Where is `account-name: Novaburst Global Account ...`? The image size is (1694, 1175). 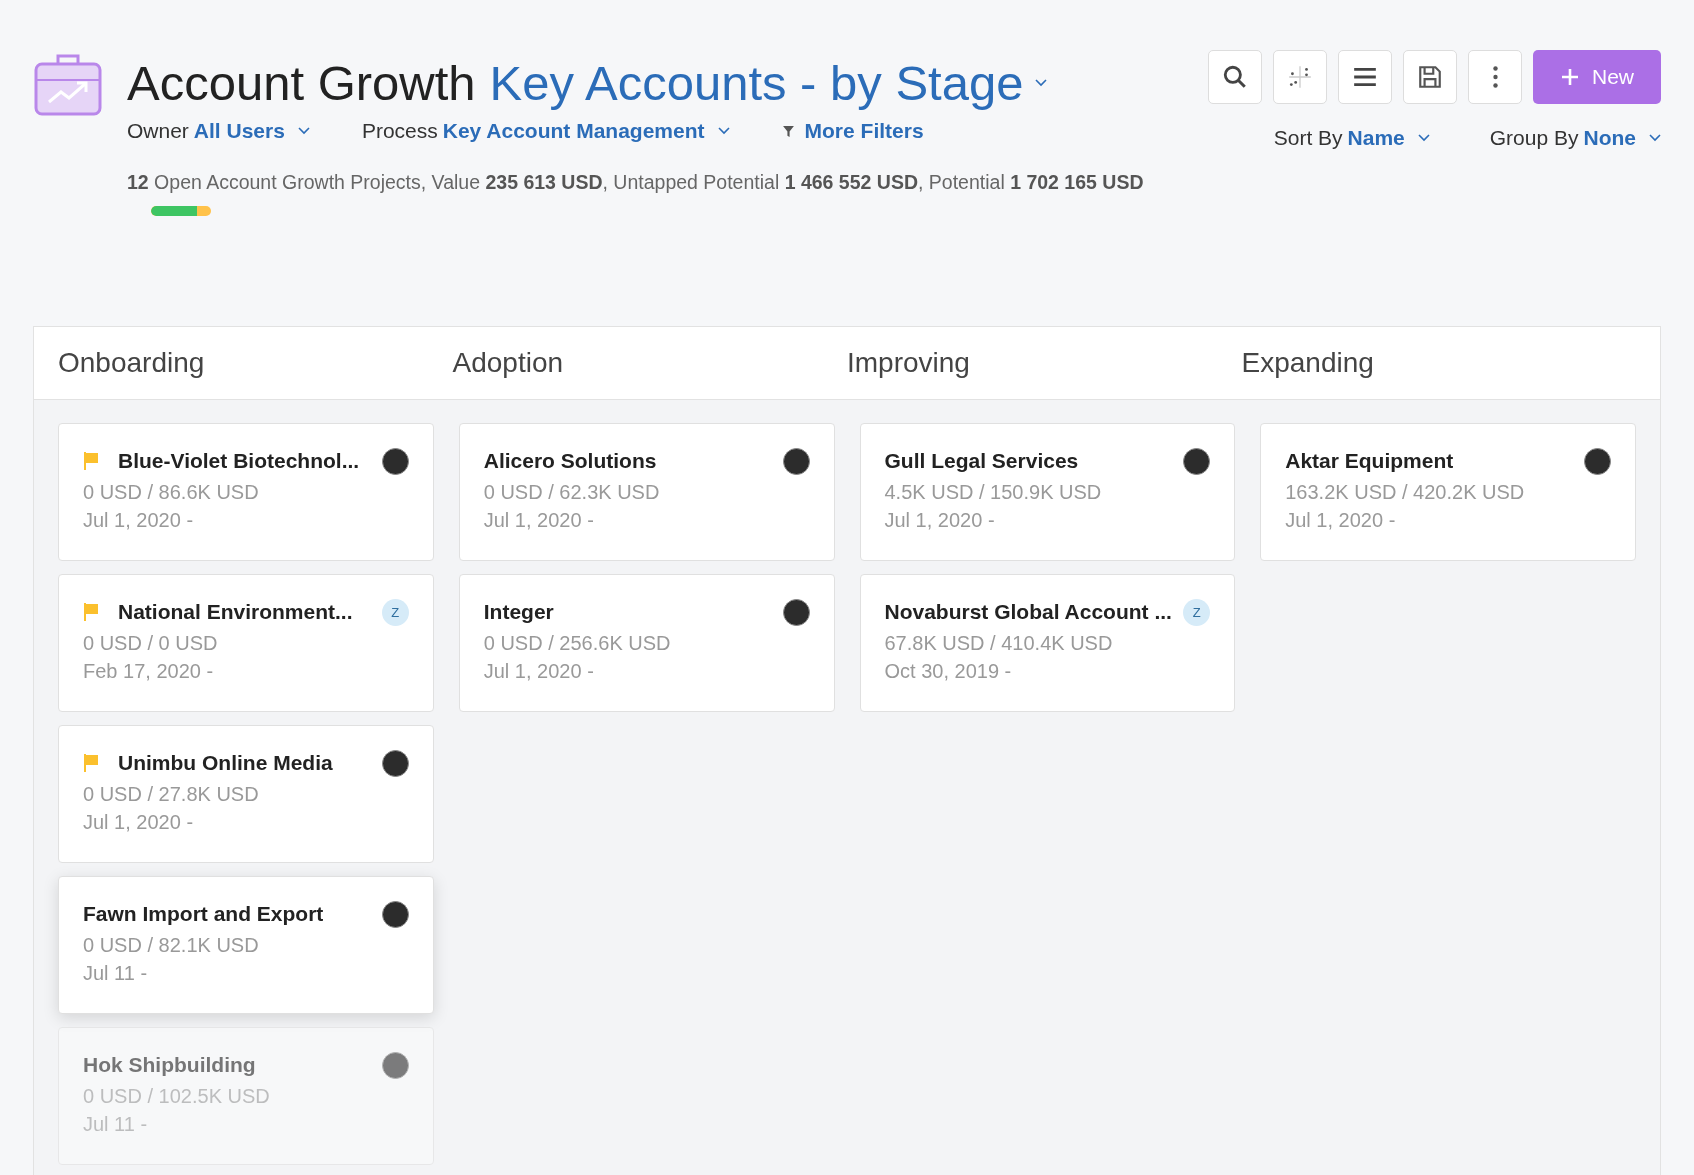 account-name: Novaburst Global Account ... is located at coordinates (1028, 612).